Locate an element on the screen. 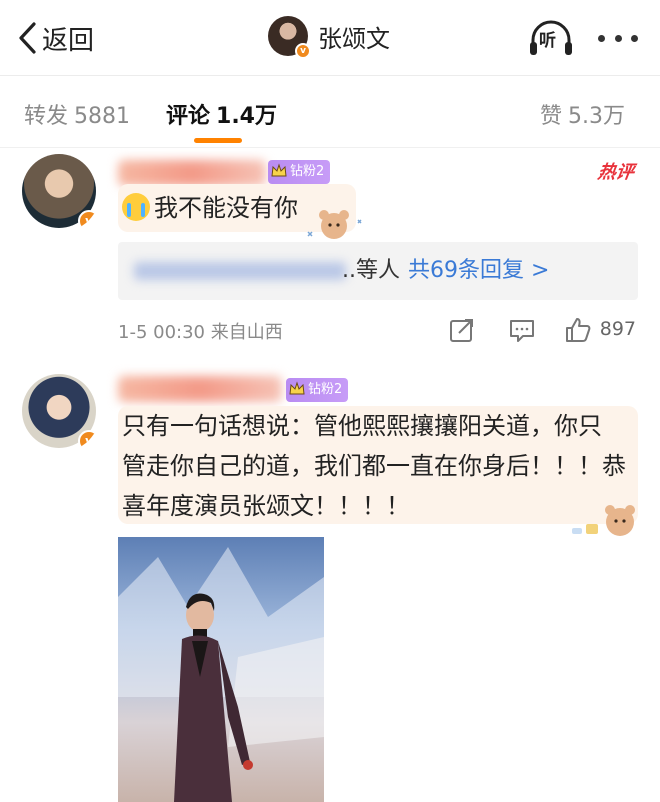  comment-icon is located at coordinates (522, 330).